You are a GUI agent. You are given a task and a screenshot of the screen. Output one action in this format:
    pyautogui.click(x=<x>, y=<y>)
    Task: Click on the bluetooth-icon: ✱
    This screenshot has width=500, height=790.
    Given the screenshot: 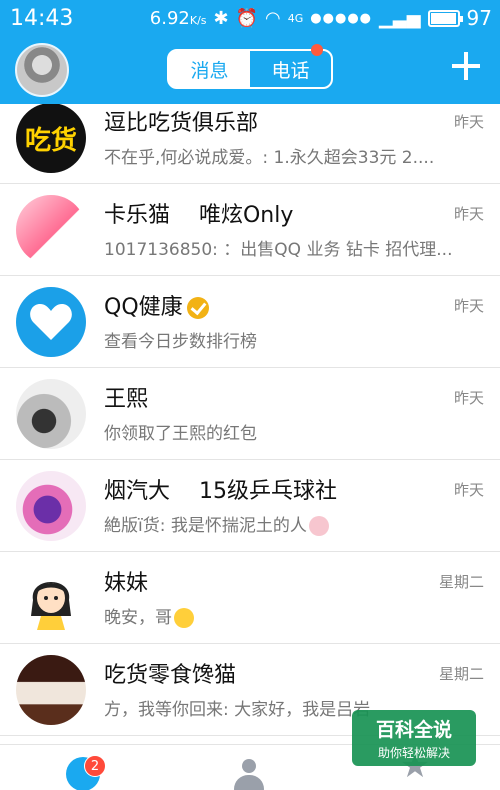 What is the action you would take?
    pyautogui.click(x=221, y=18)
    